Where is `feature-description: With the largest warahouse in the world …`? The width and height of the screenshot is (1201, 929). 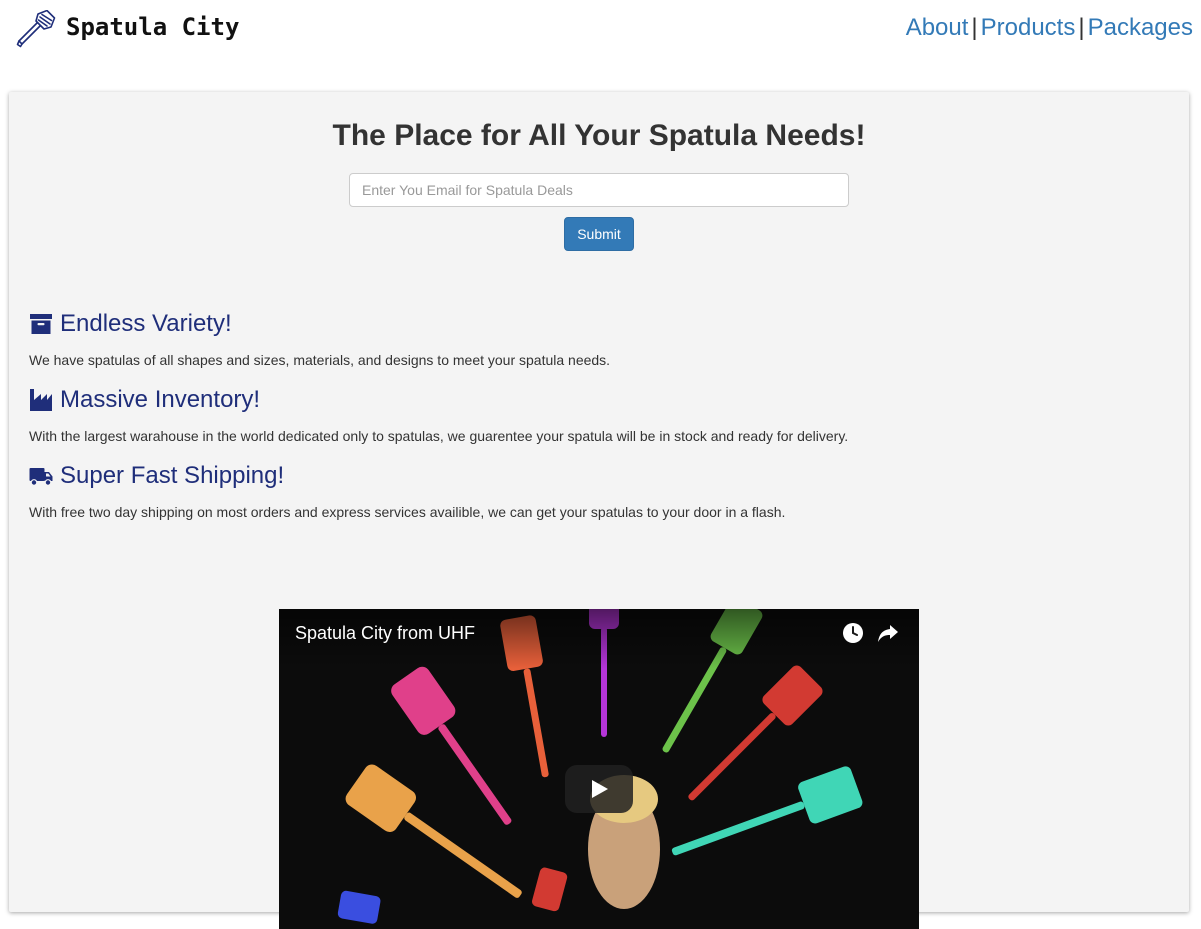
feature-description: With the largest warahouse in the world … is located at coordinates (439, 436).